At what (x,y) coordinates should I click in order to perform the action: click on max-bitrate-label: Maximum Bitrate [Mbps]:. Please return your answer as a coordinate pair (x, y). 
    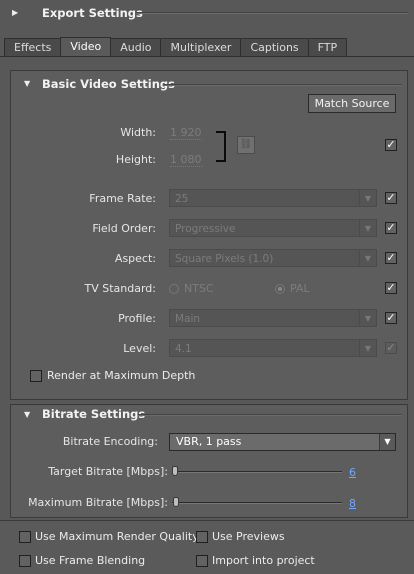
    Looking at the image, I should click on (98, 502).